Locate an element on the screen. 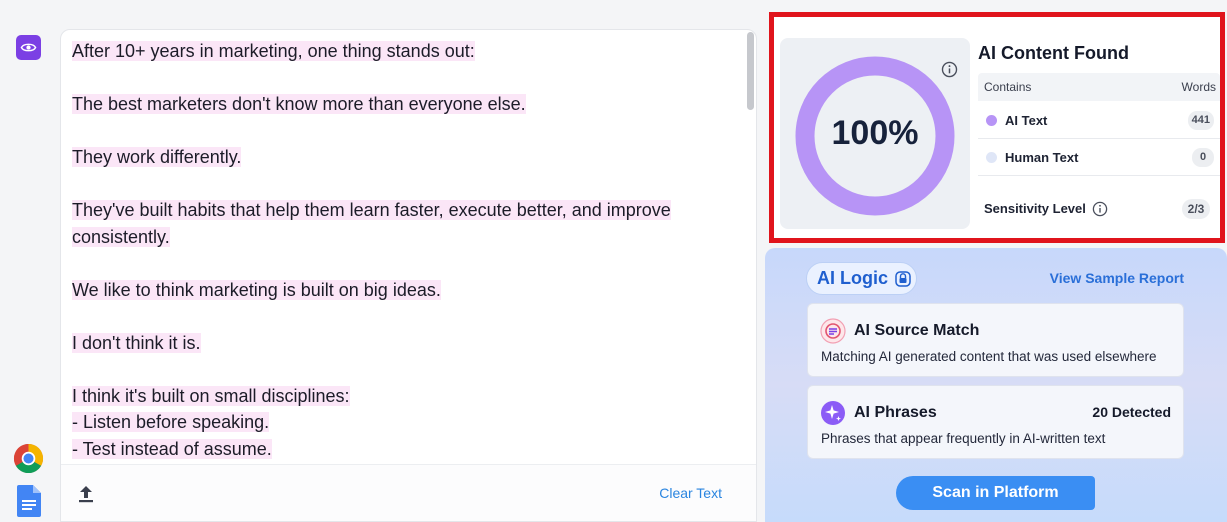 This screenshot has width=1227, height=522. highlighted-line: - Listen before speaking. is located at coordinates (171, 422).